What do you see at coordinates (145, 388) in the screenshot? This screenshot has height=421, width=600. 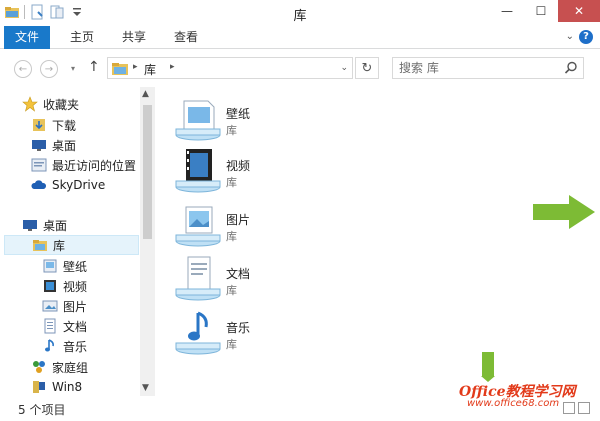 I see `scroll-down-icon: ▼` at bounding box center [145, 388].